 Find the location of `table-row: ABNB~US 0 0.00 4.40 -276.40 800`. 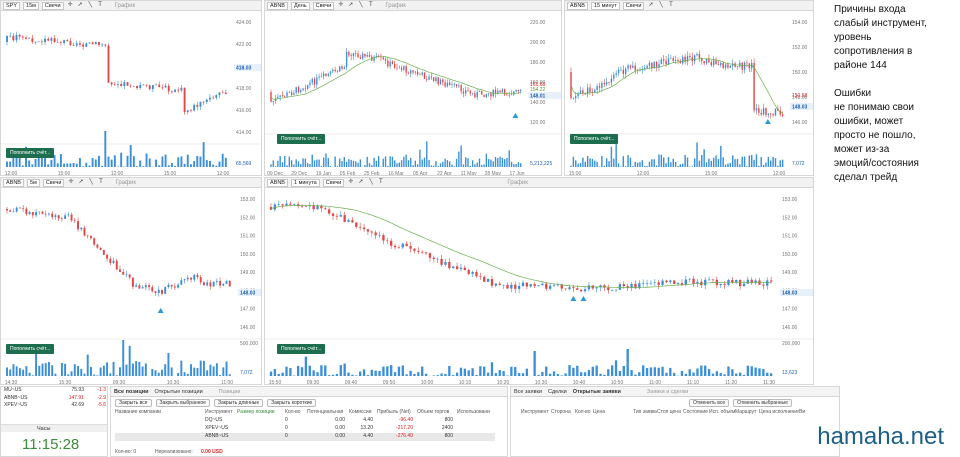

table-row: ABNB~US 0 0.00 4.40 -276.40 800 is located at coordinates (305, 437).